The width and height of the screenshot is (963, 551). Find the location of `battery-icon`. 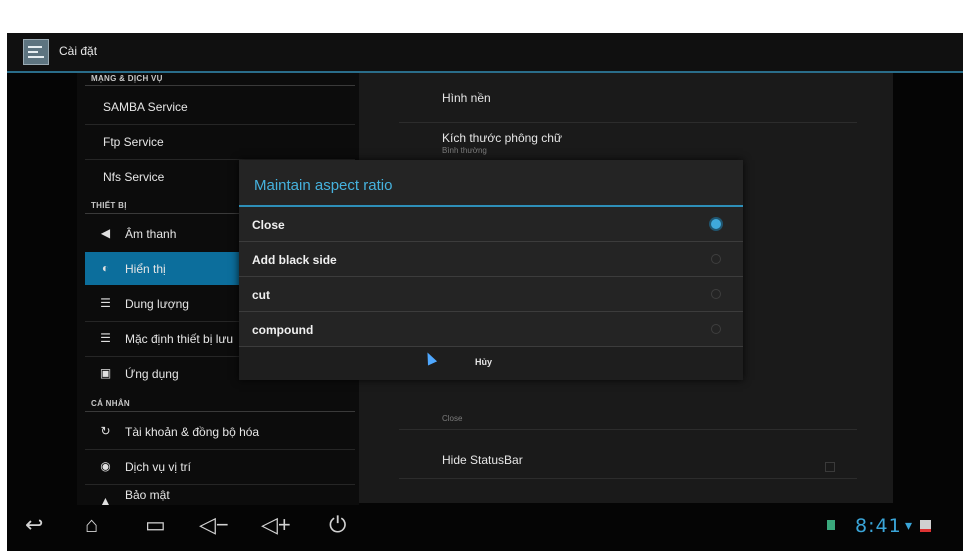

battery-icon is located at coordinates (831, 525).